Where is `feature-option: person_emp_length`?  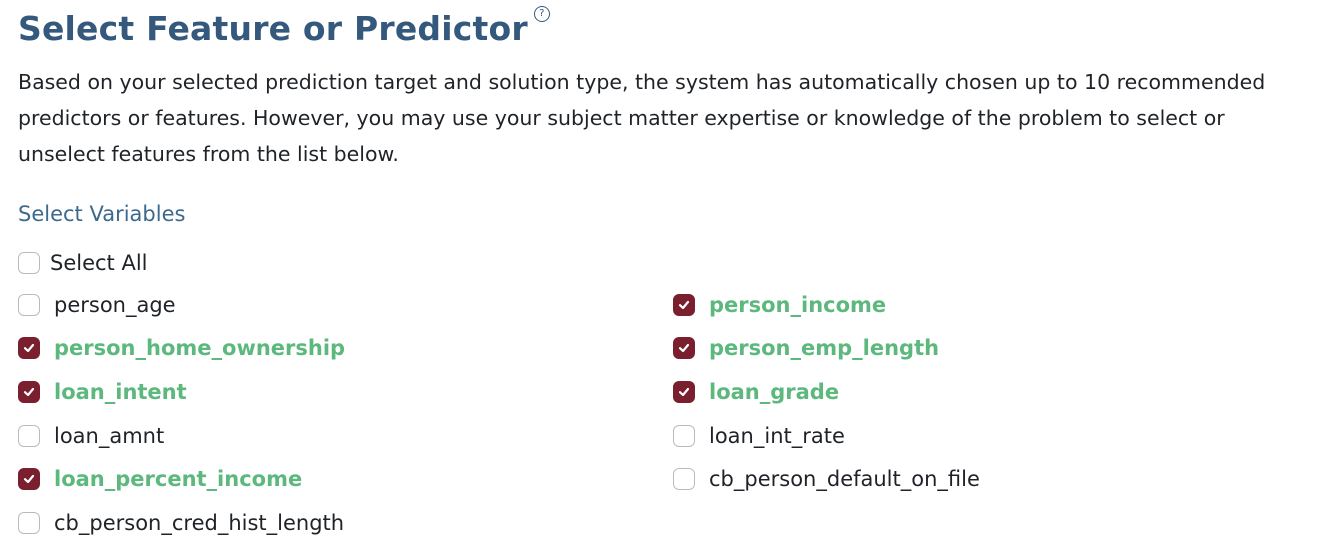
feature-option: person_emp_length is located at coordinates (995, 349).